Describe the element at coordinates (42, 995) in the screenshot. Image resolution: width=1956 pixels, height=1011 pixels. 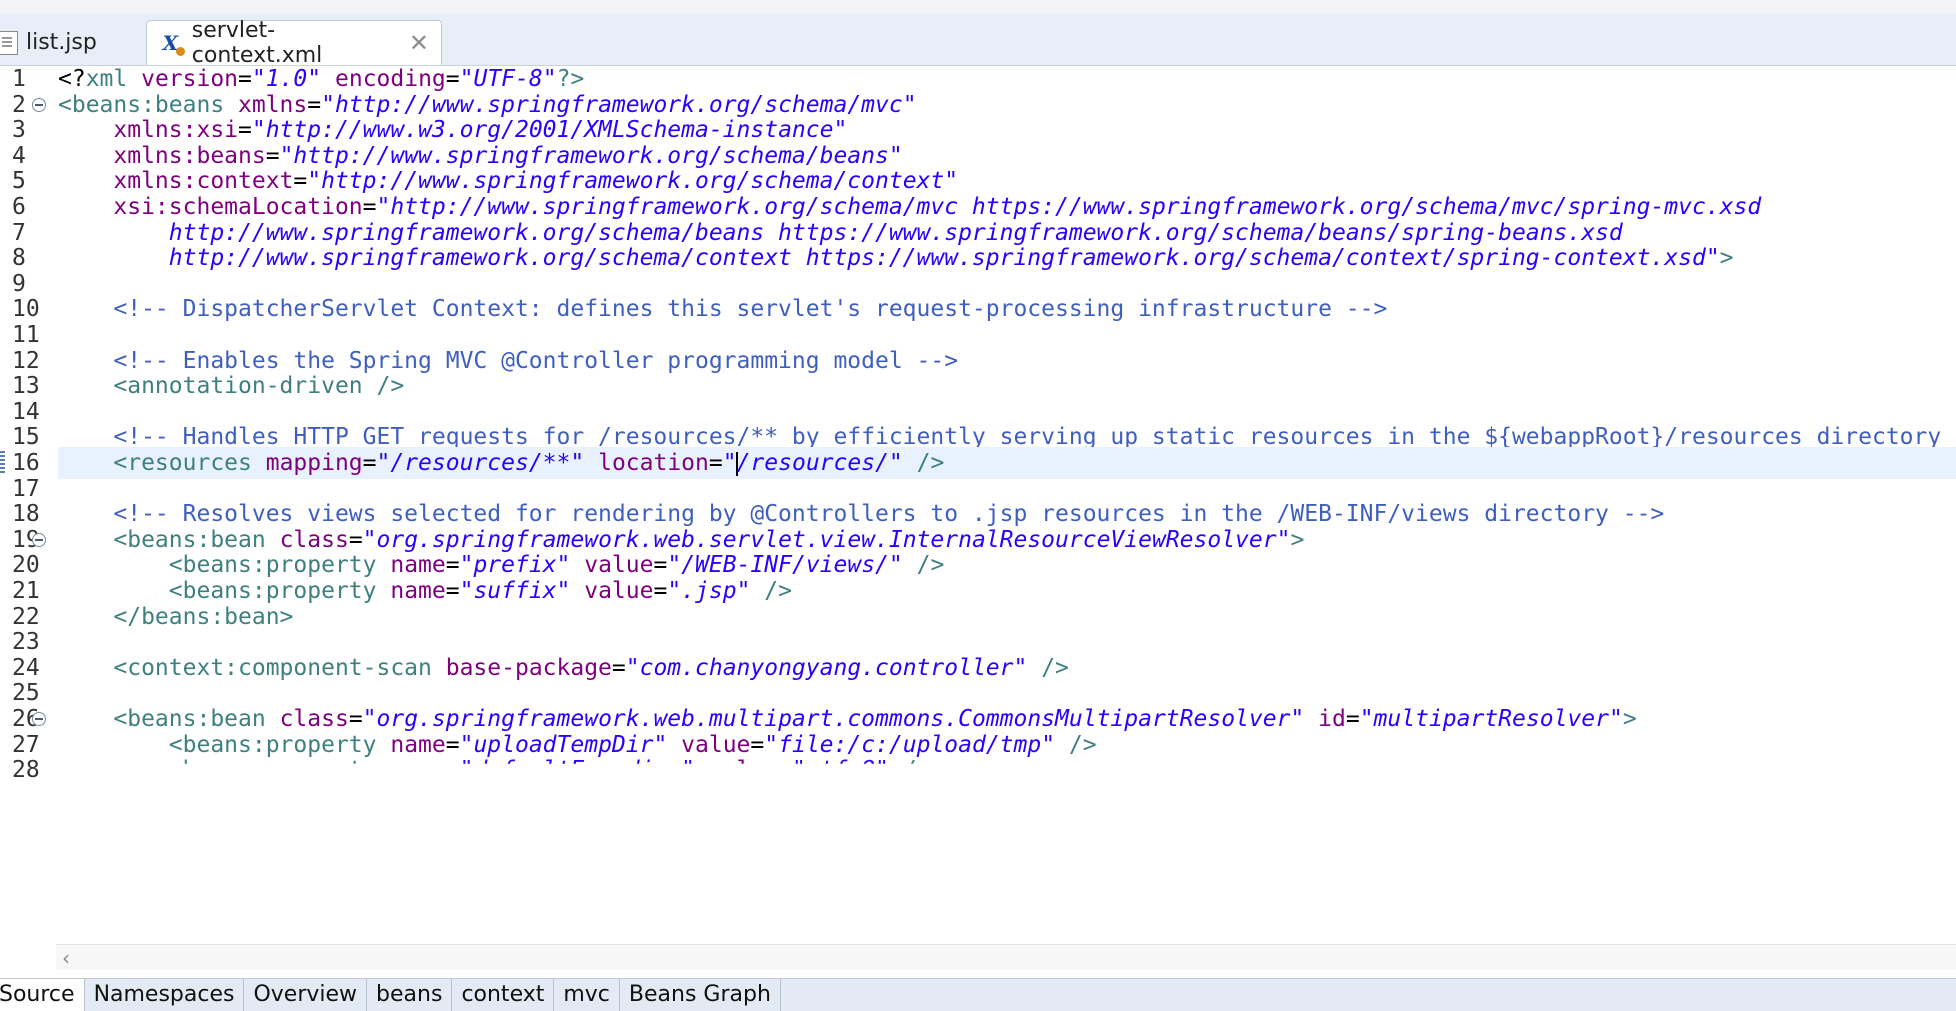
I see `tab-source: Source` at that location.